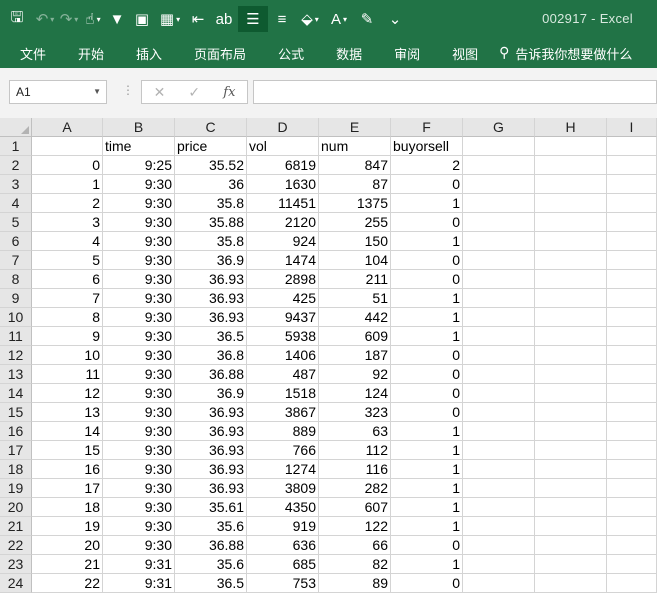 Image resolution: width=657 pixels, height=597 pixels. What do you see at coordinates (194, 92) in the screenshot?
I see `enter-icon: ✓` at bounding box center [194, 92].